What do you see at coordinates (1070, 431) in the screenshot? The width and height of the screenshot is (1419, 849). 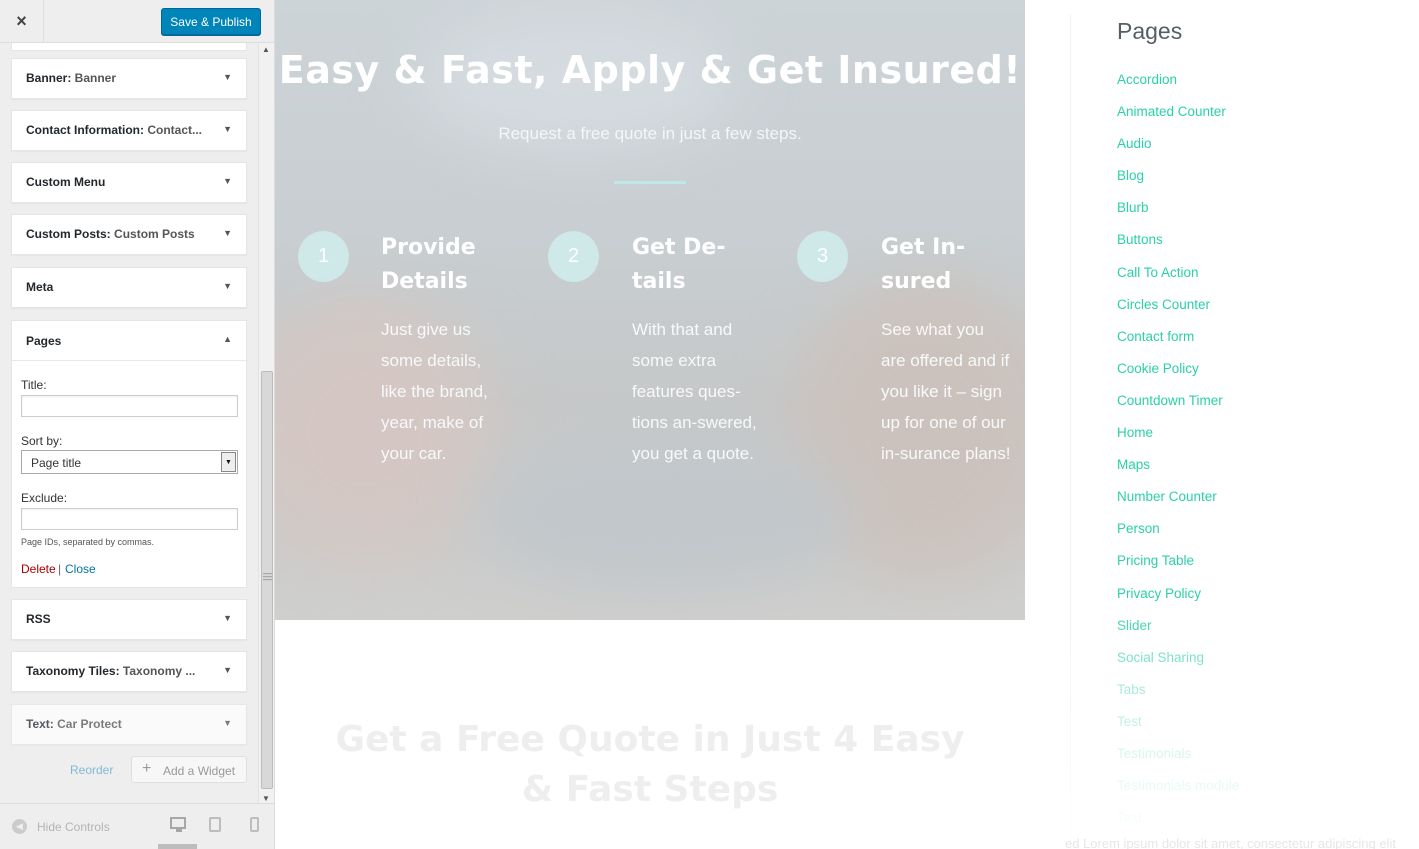 I see `column-divider` at bounding box center [1070, 431].